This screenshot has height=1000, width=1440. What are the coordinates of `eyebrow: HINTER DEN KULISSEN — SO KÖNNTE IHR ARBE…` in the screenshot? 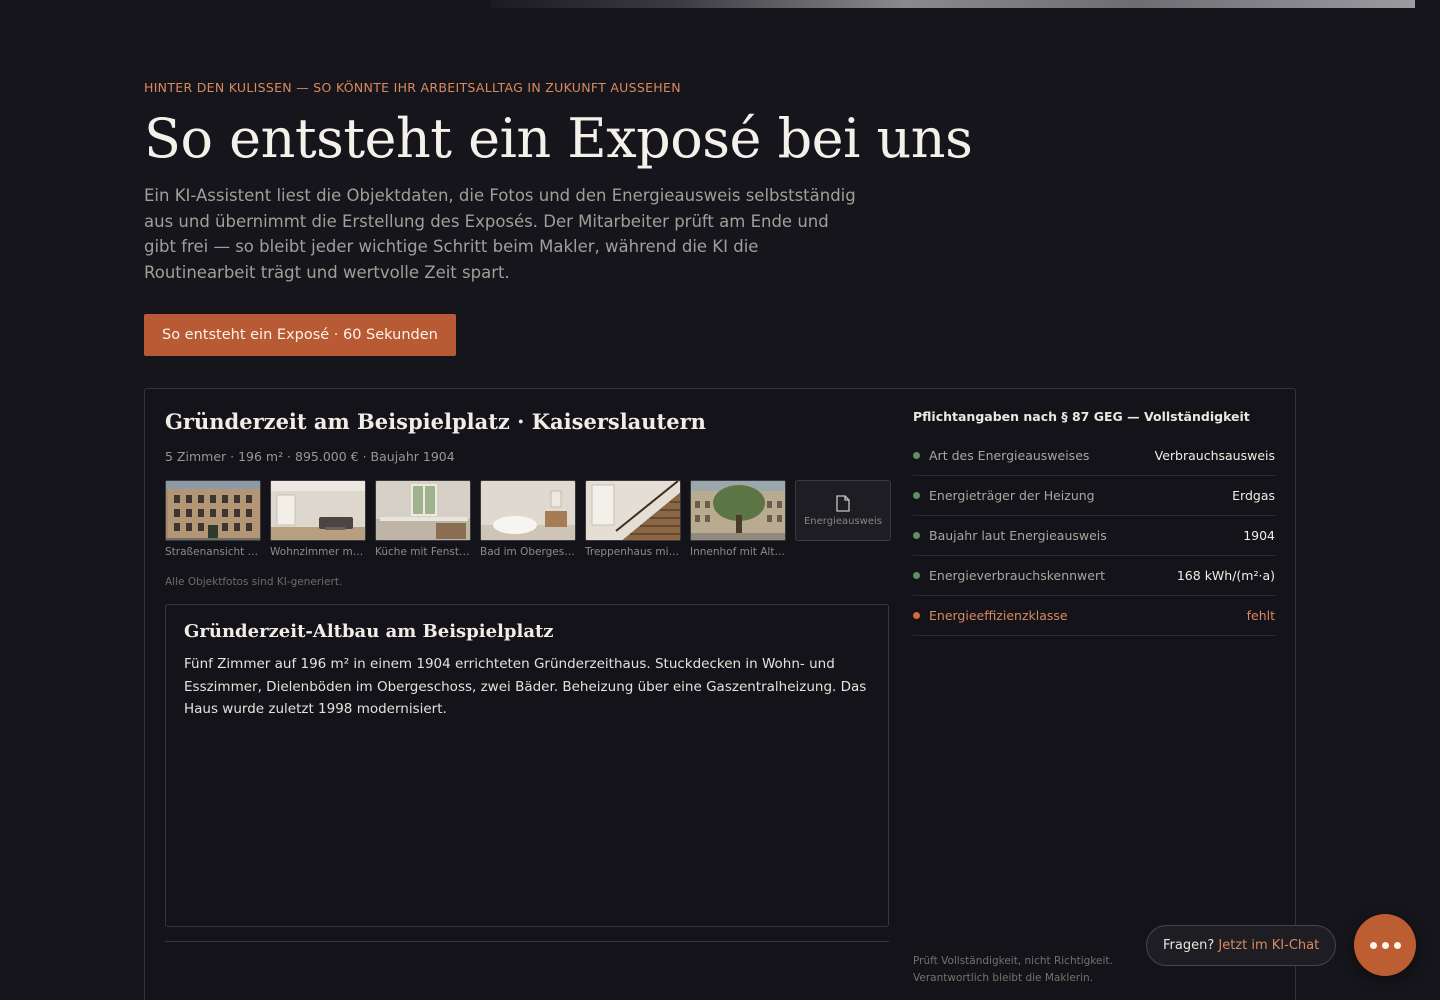 It's located at (412, 87).